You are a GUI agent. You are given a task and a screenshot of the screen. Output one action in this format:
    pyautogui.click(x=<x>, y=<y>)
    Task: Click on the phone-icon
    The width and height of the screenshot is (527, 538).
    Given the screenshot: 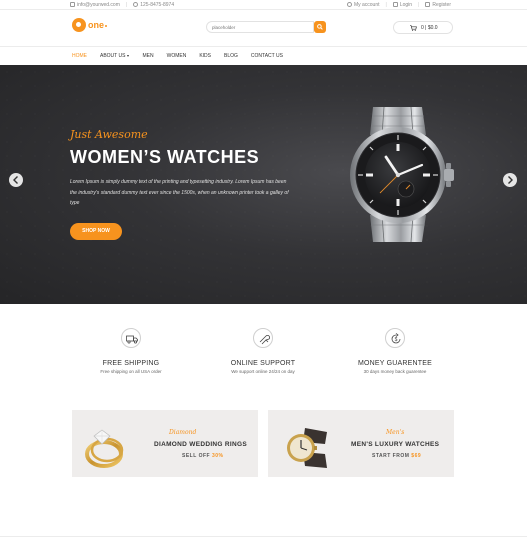 What is the action you would take?
    pyautogui.click(x=136, y=5)
    